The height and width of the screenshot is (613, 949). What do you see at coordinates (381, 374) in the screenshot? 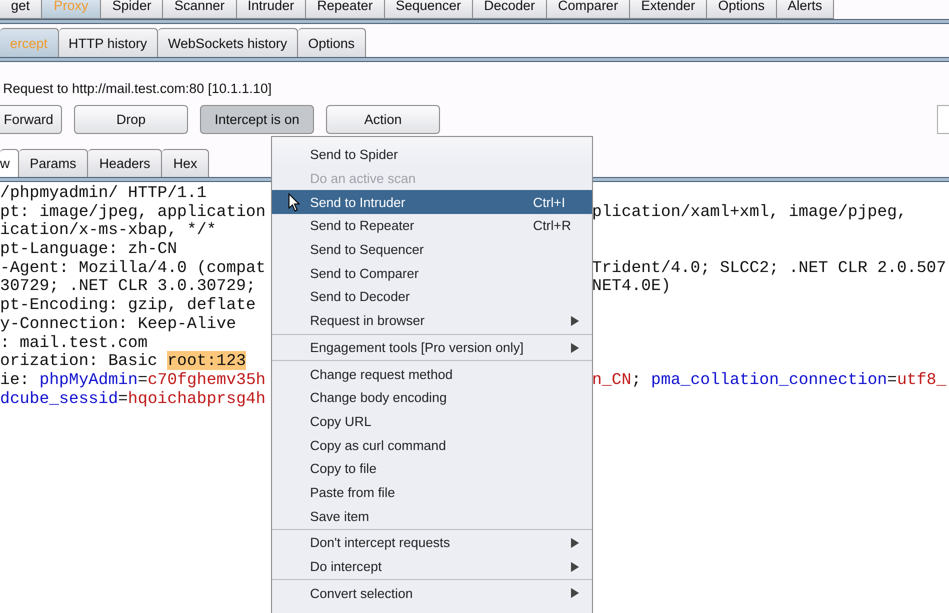
I see `menu-item-label: Change request method` at bounding box center [381, 374].